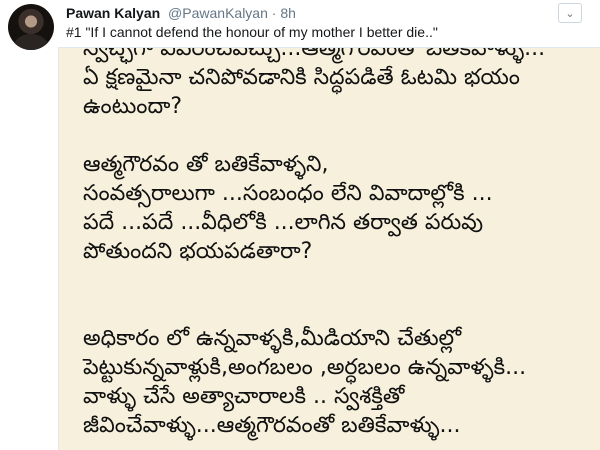 The height and width of the screenshot is (450, 600). Describe the element at coordinates (31, 27) in the screenshot. I see `avatar` at that location.